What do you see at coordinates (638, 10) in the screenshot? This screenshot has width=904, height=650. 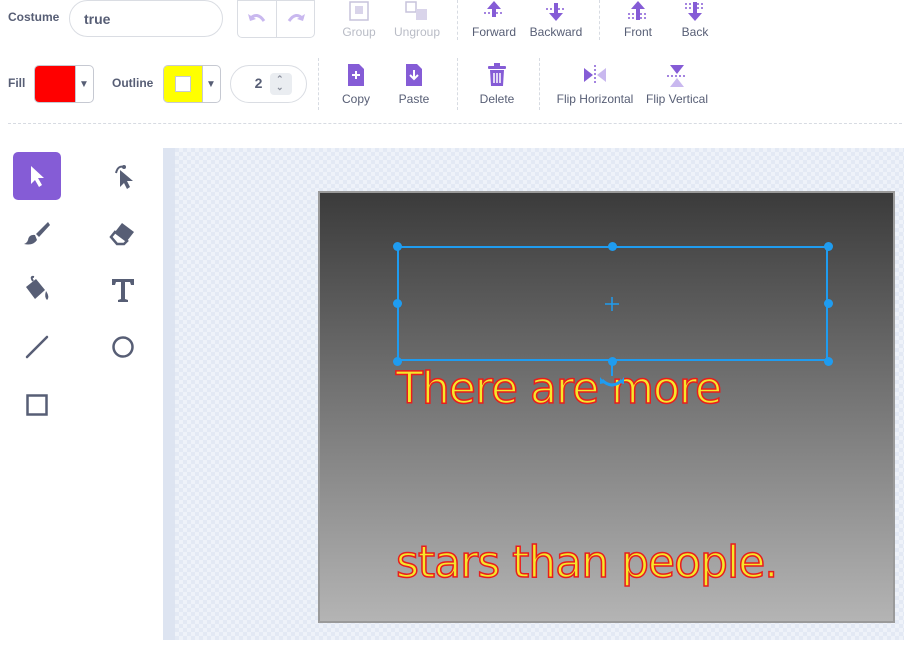 I see `front-icon` at bounding box center [638, 10].